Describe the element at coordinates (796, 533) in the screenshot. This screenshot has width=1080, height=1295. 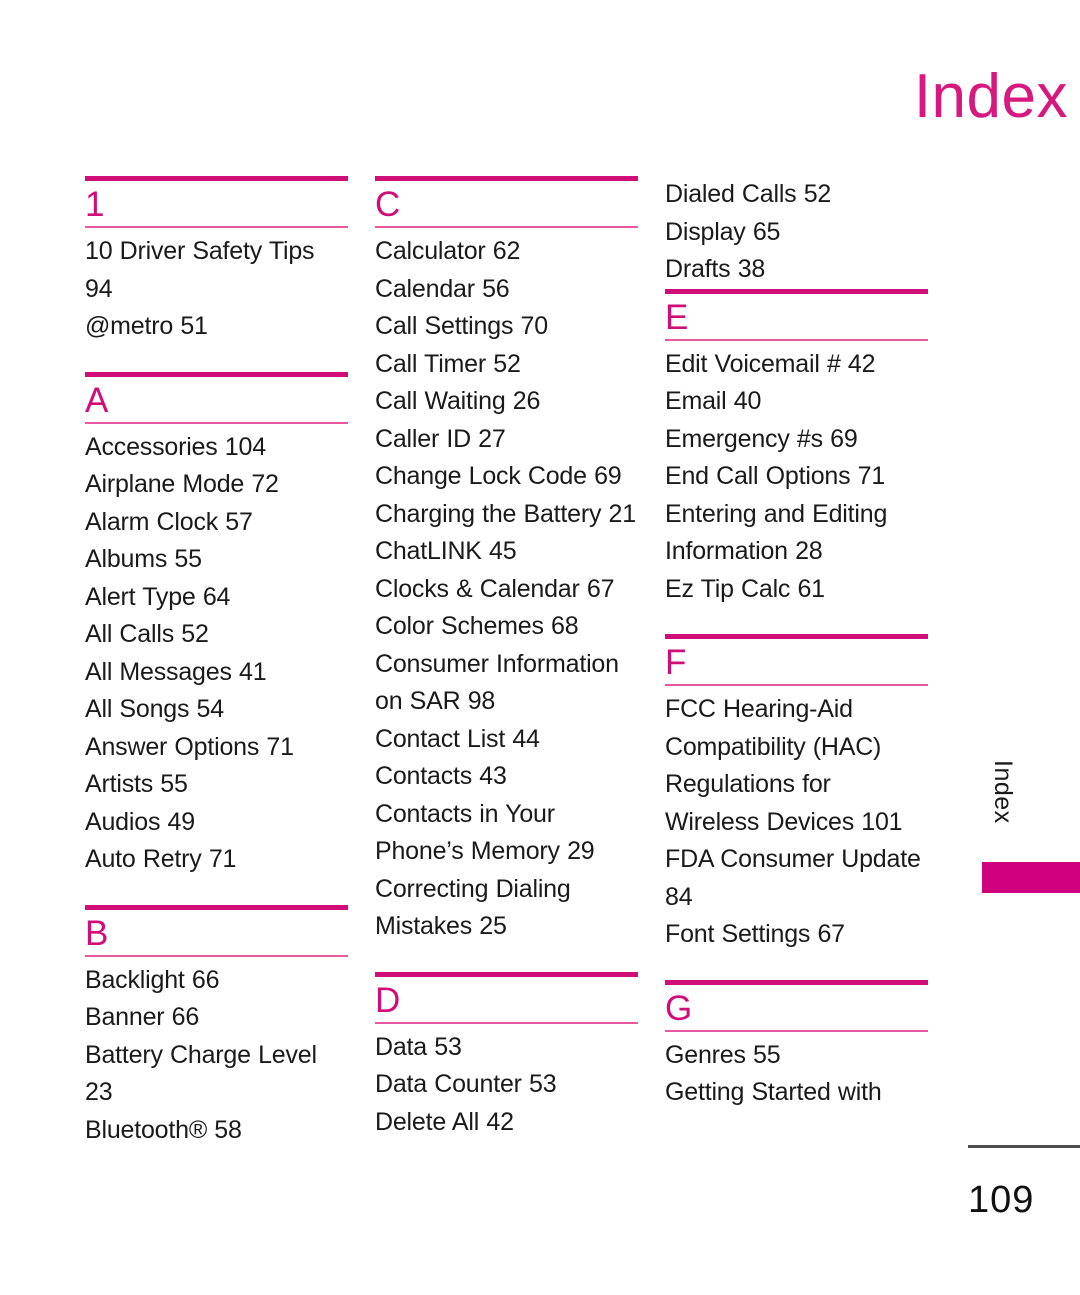
I see `index-entry: Entering and Editing Information 28` at that location.